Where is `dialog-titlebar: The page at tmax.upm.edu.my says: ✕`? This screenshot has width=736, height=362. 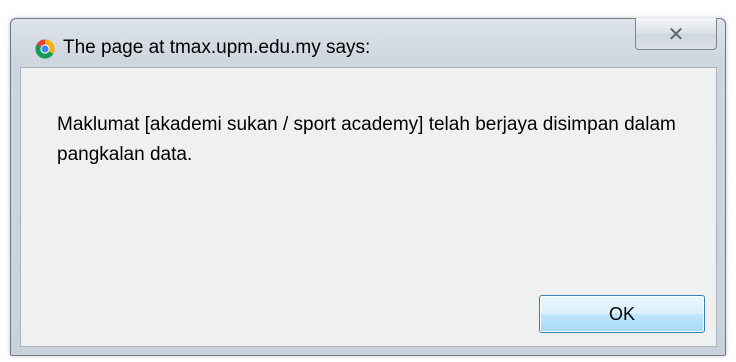
dialog-titlebar: The page at tmax.upm.edu.my says: ✕ is located at coordinates (368, 38).